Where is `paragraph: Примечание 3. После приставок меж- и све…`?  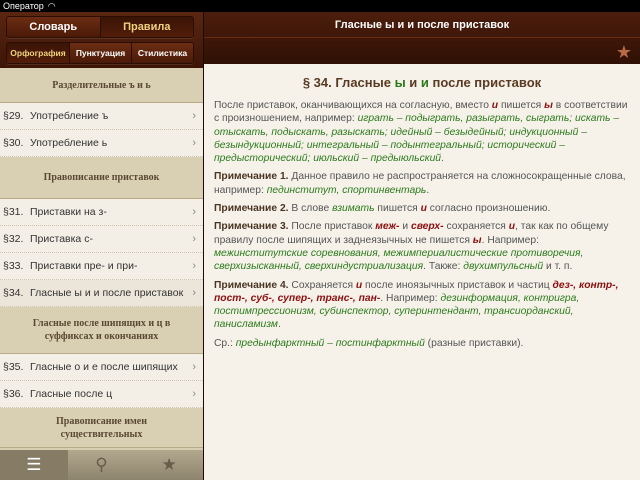 paragraph: Примечание 3. После приставок меж- и све… is located at coordinates (422, 246).